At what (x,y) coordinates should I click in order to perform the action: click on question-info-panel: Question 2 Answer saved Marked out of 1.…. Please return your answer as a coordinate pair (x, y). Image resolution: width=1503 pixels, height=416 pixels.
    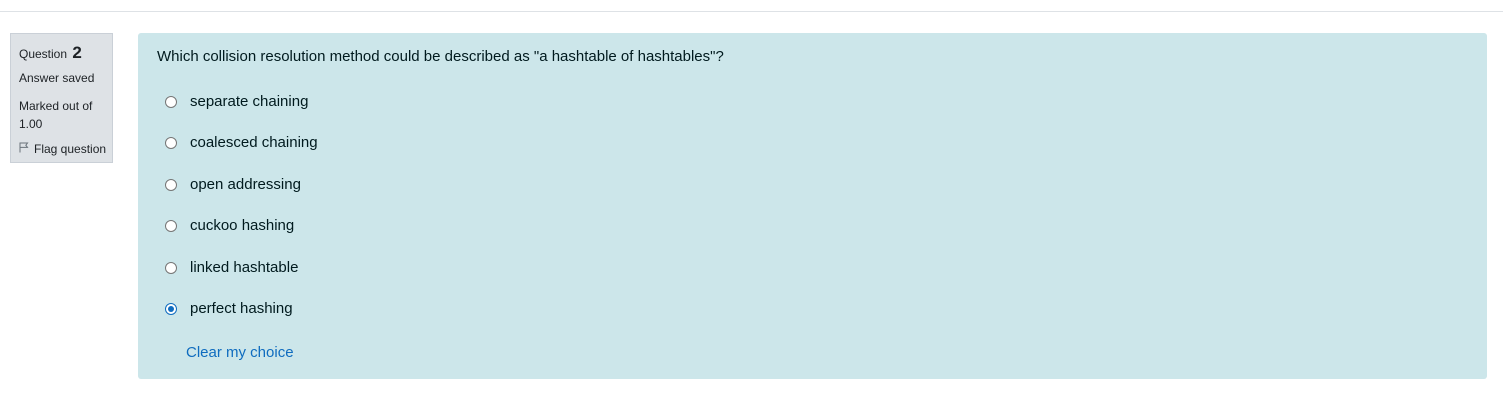
    Looking at the image, I should click on (61, 98).